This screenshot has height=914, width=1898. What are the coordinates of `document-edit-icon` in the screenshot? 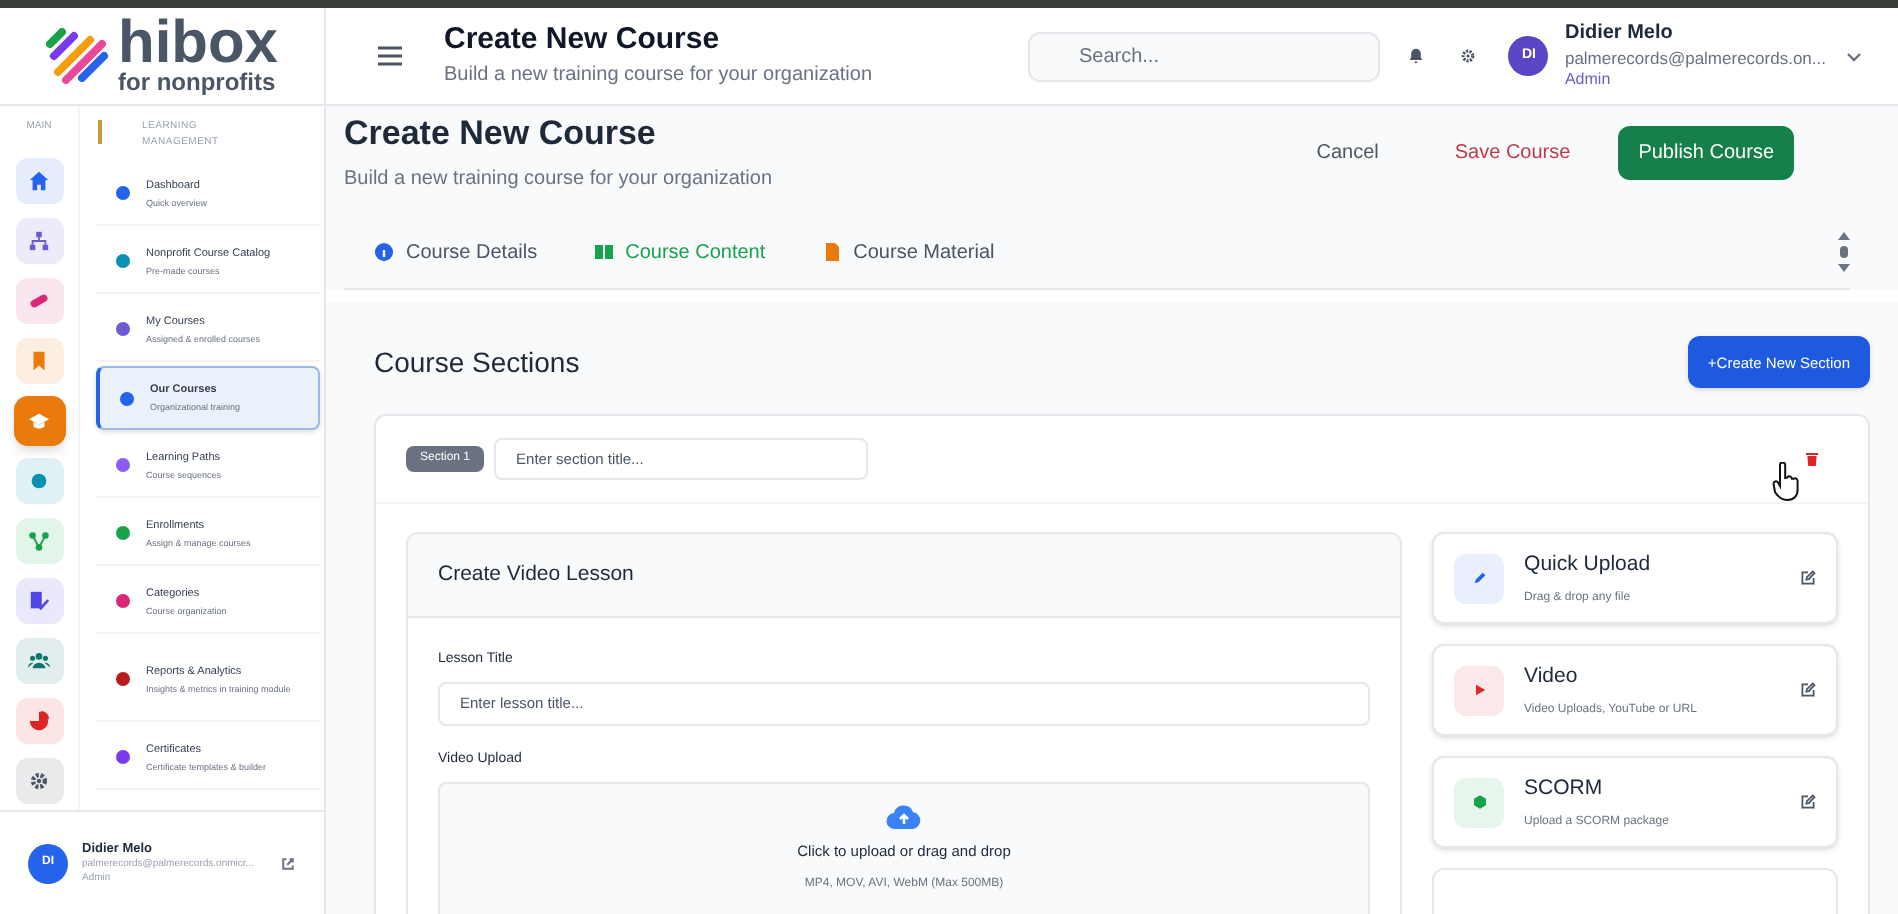 It's located at (39, 600).